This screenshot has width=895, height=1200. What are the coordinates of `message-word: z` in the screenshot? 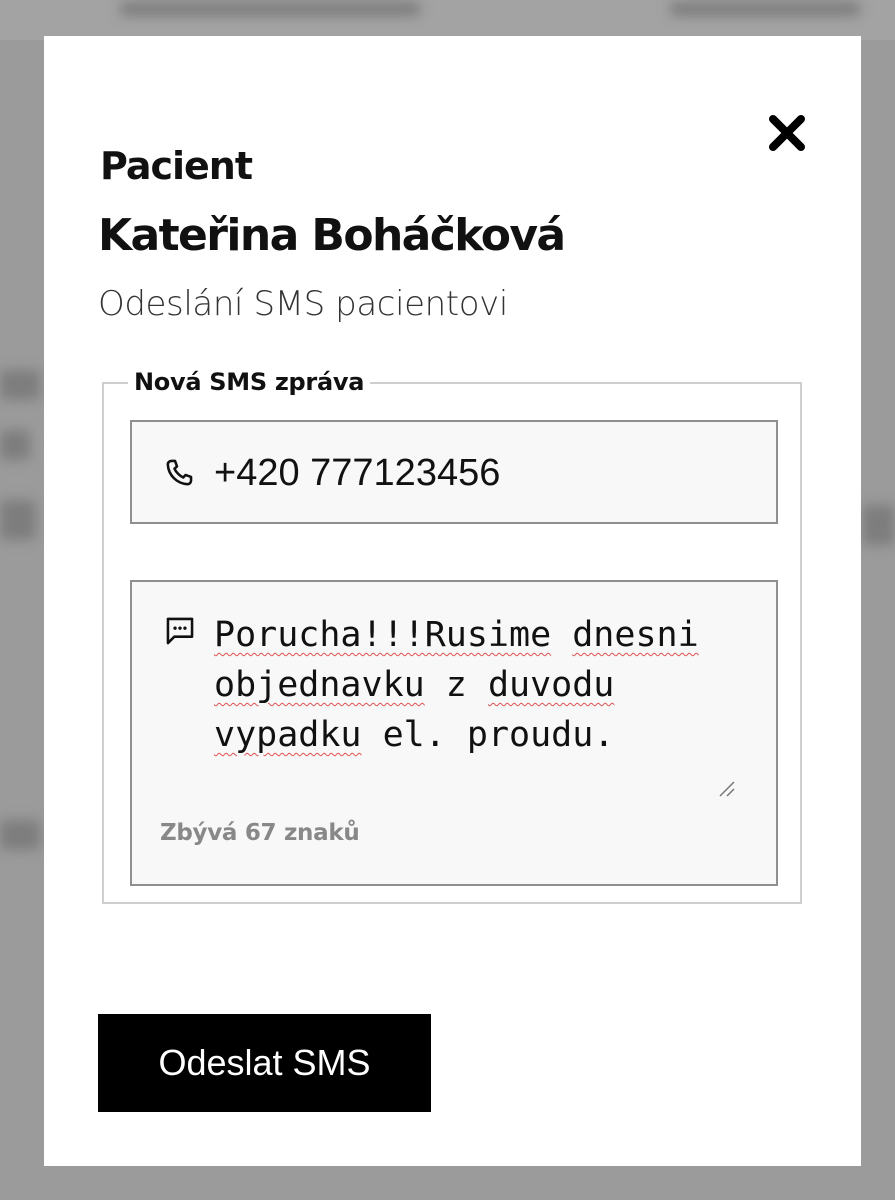 It's located at (456, 685).